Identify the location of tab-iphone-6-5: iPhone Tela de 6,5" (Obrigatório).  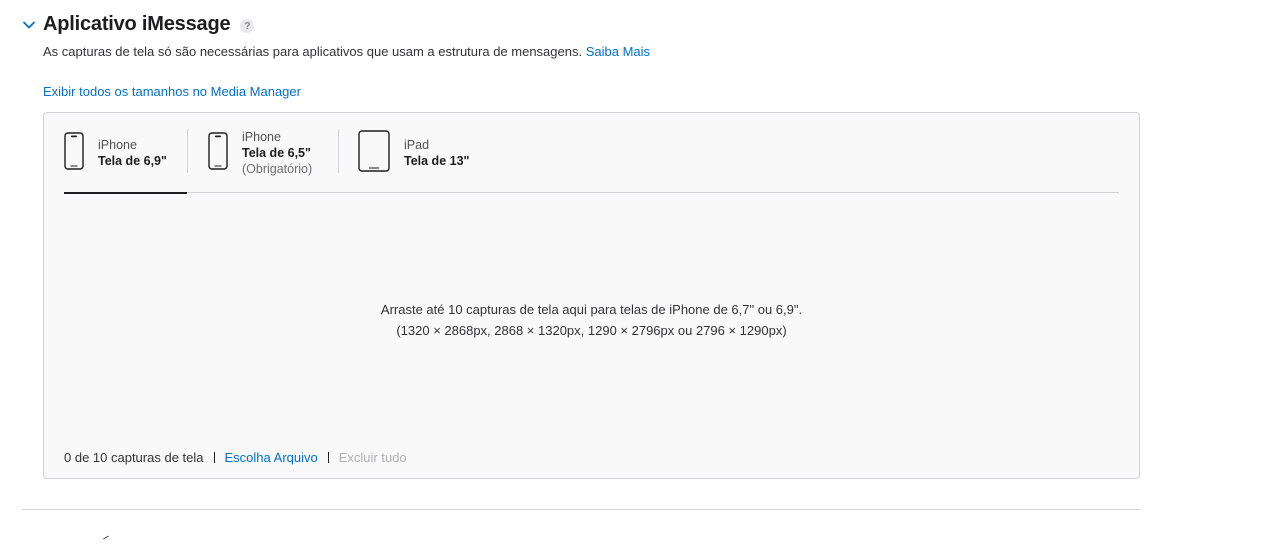
(273, 153).